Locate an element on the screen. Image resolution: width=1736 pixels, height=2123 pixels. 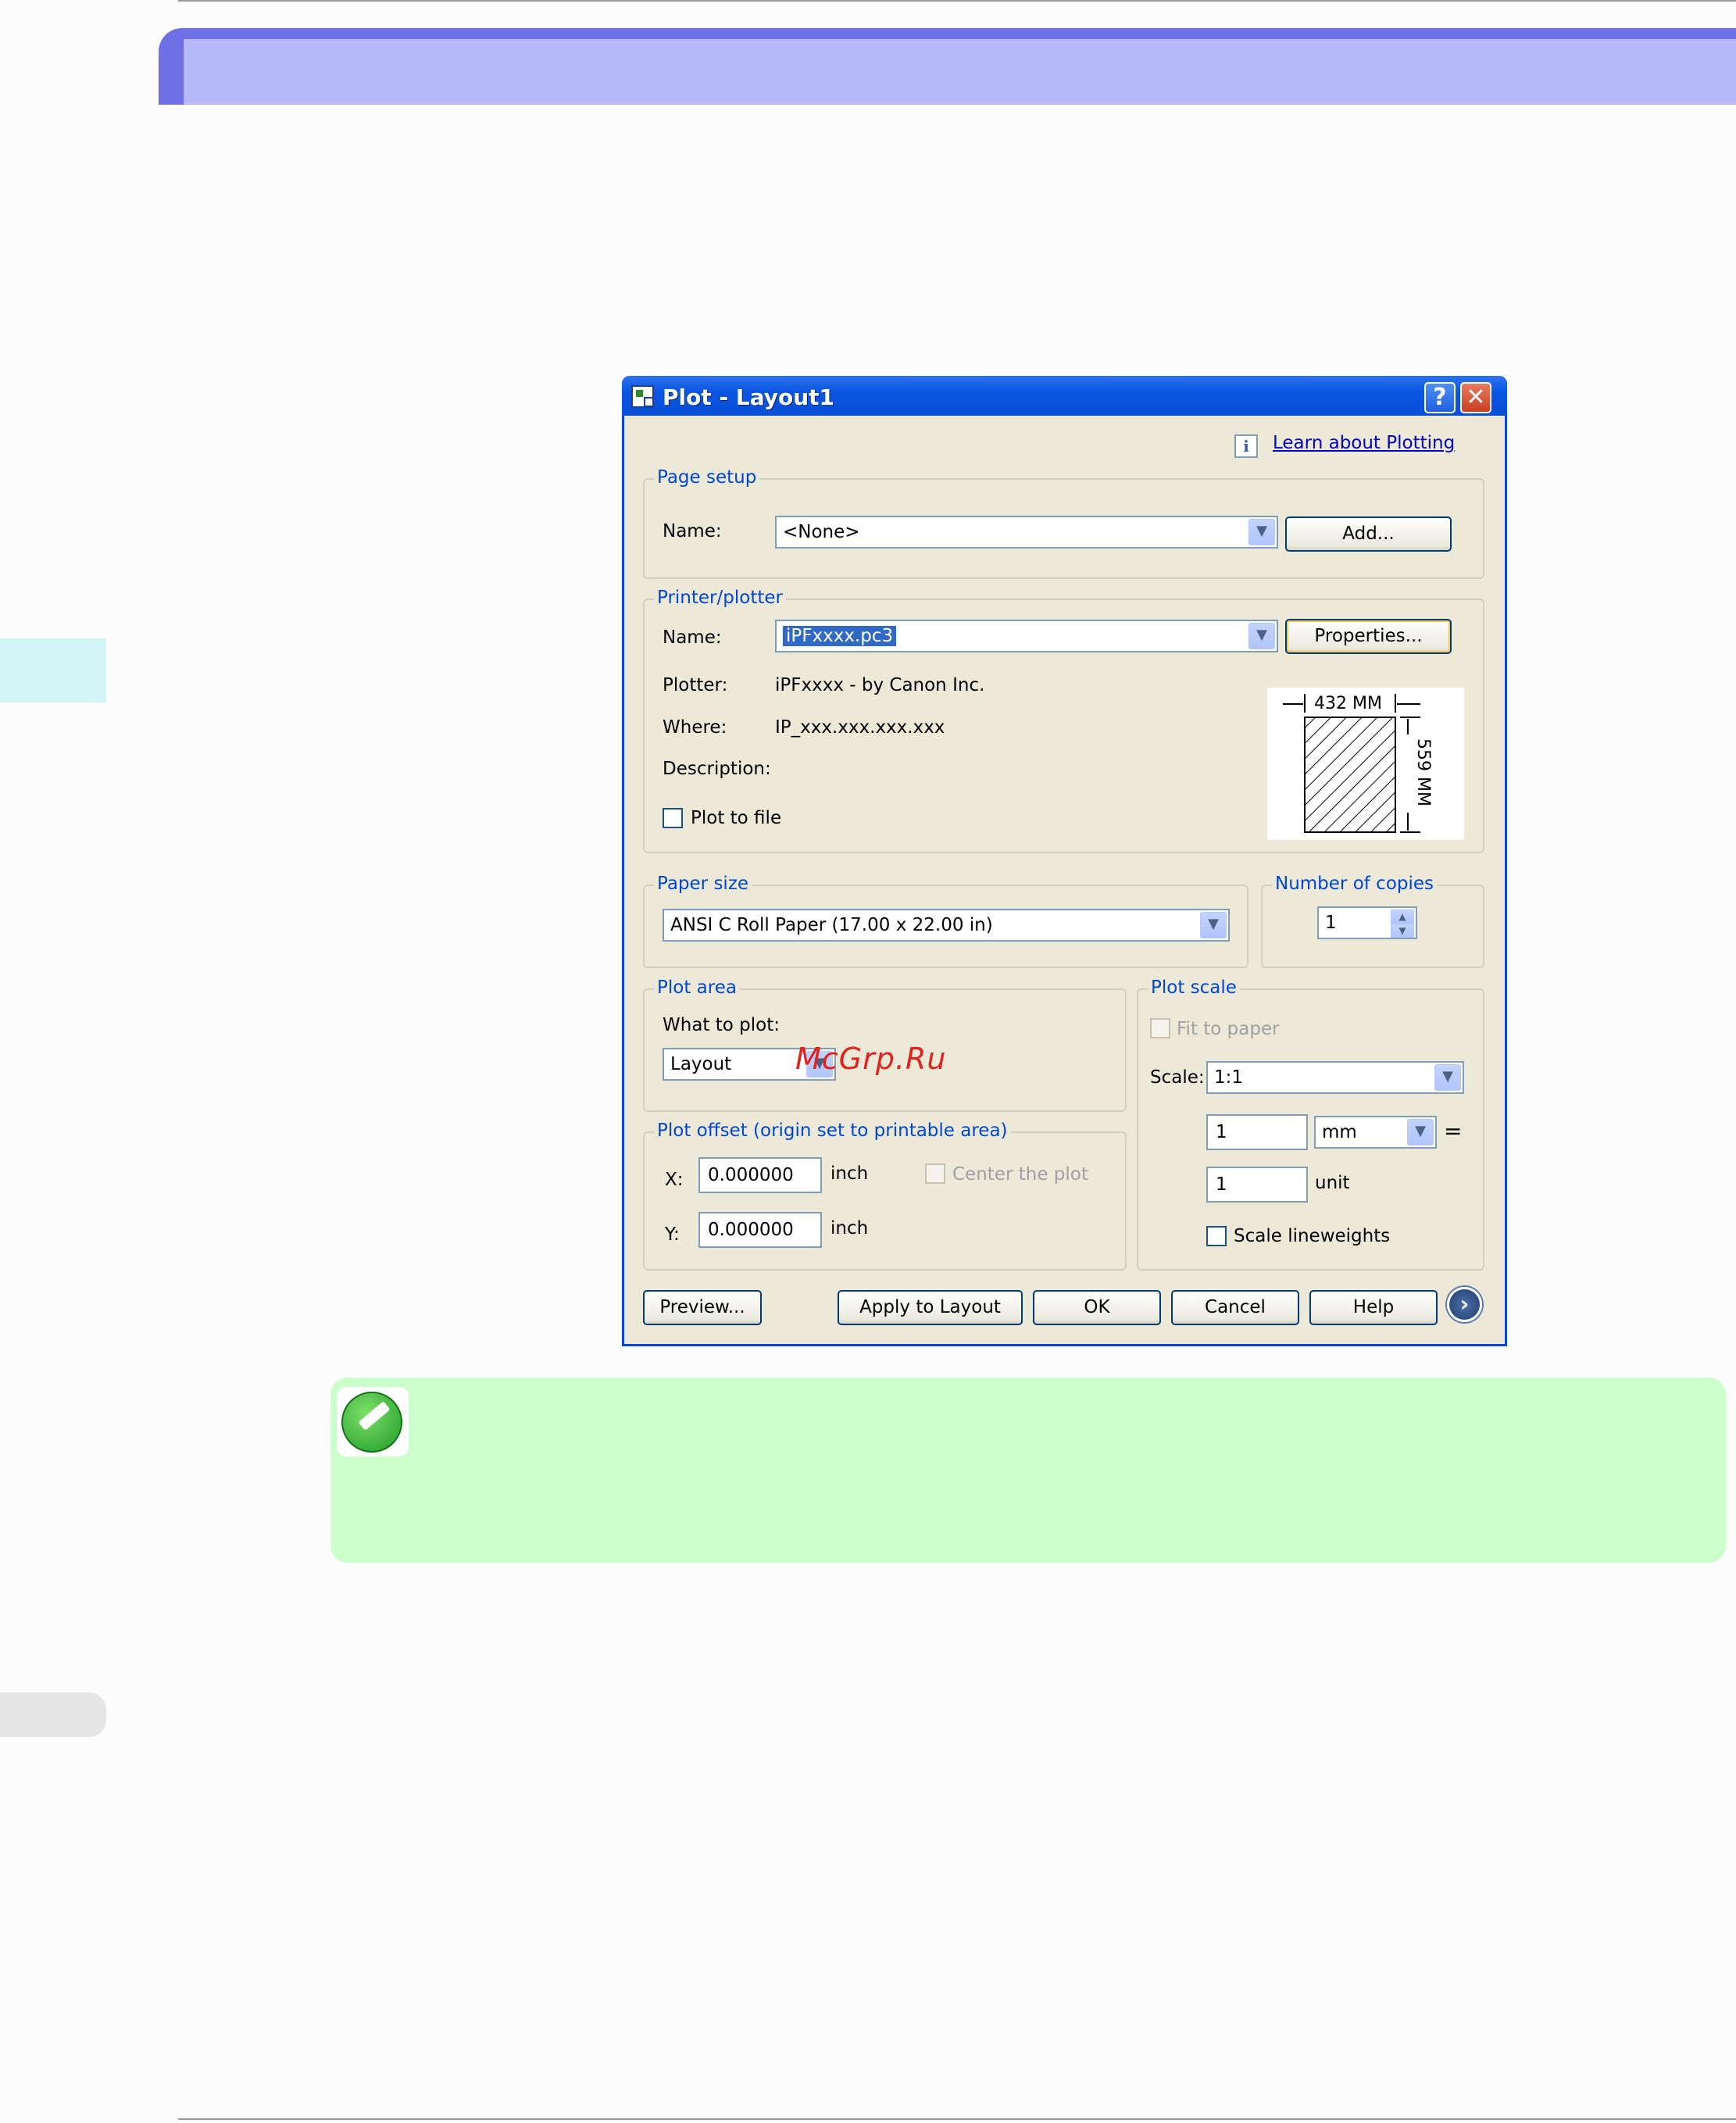
close-button: ✕ is located at coordinates (1475, 398).